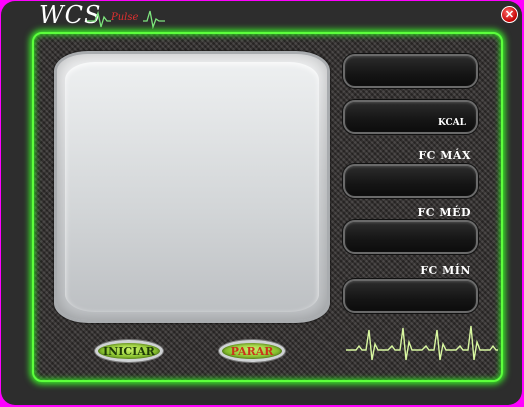 This screenshot has width=524, height=407. What do you see at coordinates (410, 237) in the screenshot?
I see `fc-med-box` at bounding box center [410, 237].